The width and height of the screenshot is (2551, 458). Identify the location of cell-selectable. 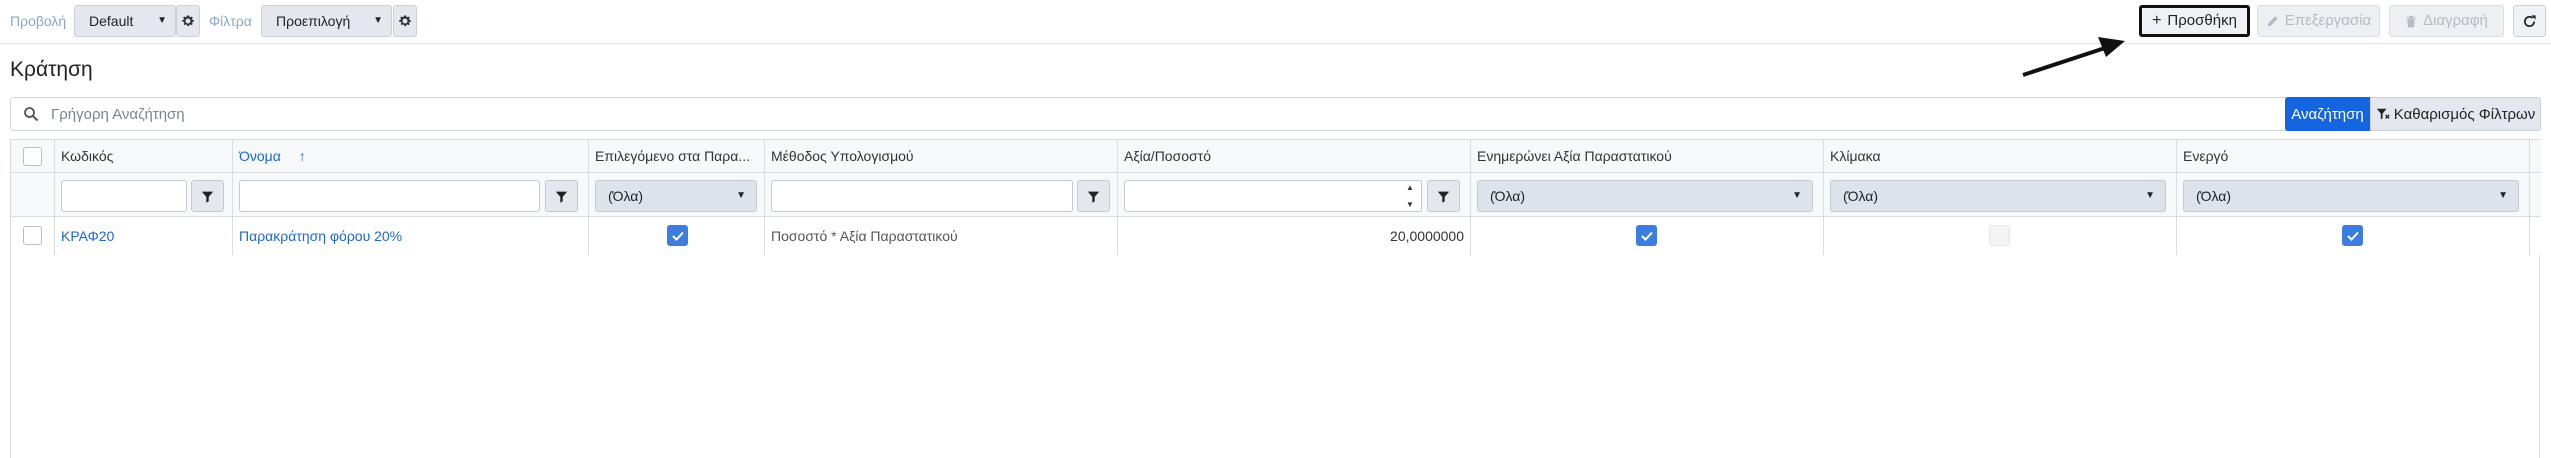
(677, 236).